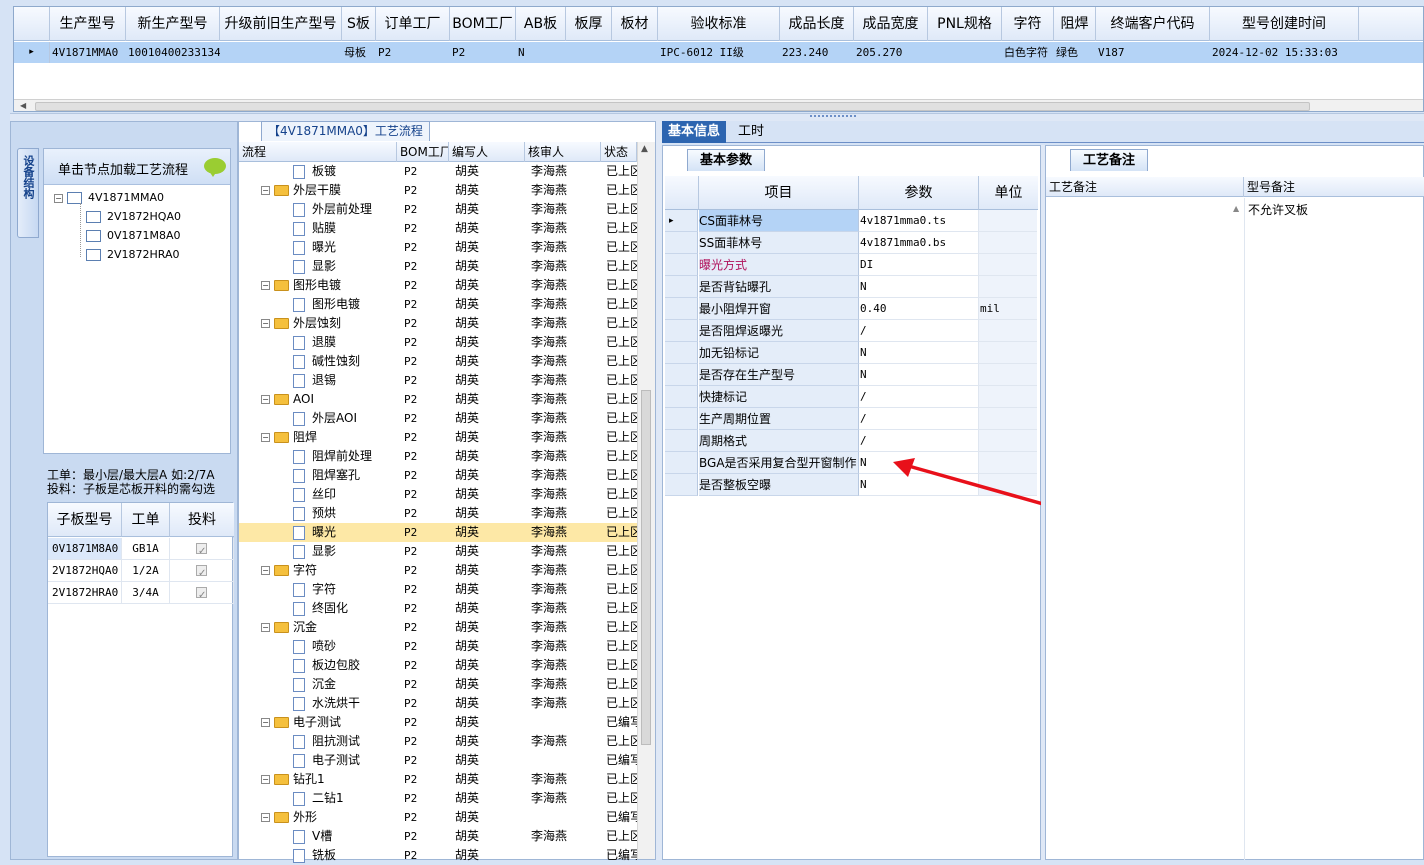  Describe the element at coordinates (851, 287) in the screenshot. I see `param-row: 是否背钻曝孔 N` at that location.